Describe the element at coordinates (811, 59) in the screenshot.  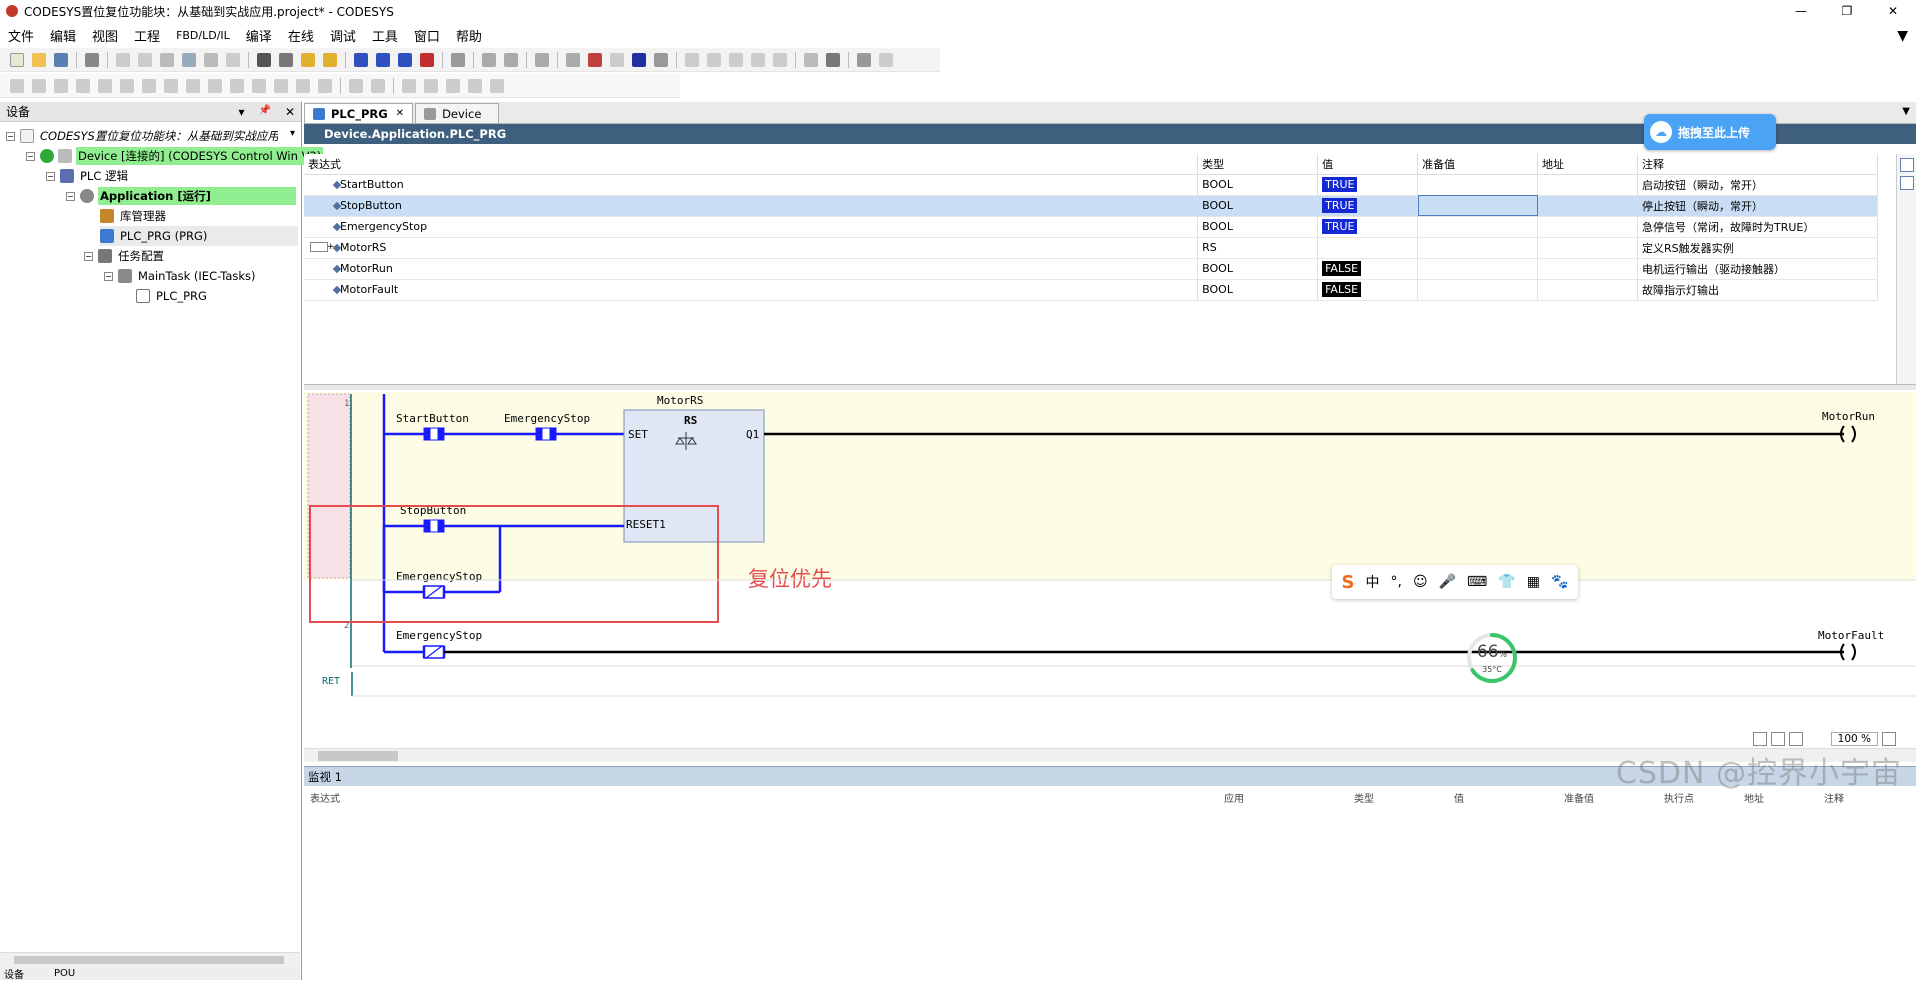
I see `write-values-icon` at that location.